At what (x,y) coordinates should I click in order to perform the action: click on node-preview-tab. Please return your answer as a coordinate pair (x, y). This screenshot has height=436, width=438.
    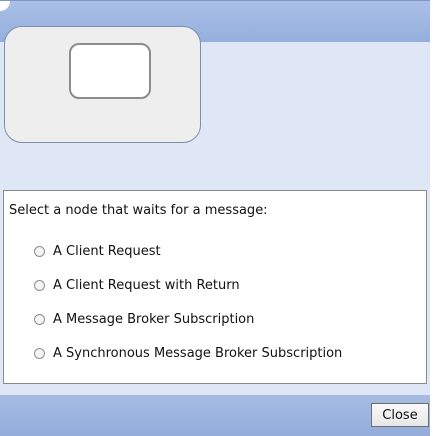
    Looking at the image, I should click on (102, 84).